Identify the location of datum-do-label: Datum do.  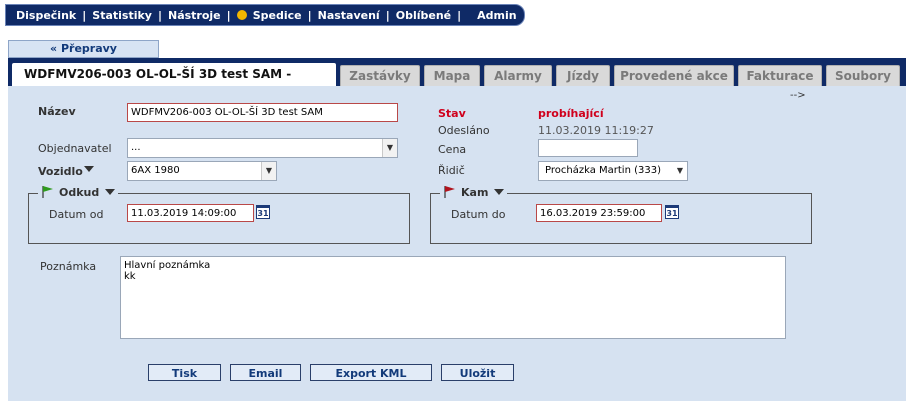
(478, 214).